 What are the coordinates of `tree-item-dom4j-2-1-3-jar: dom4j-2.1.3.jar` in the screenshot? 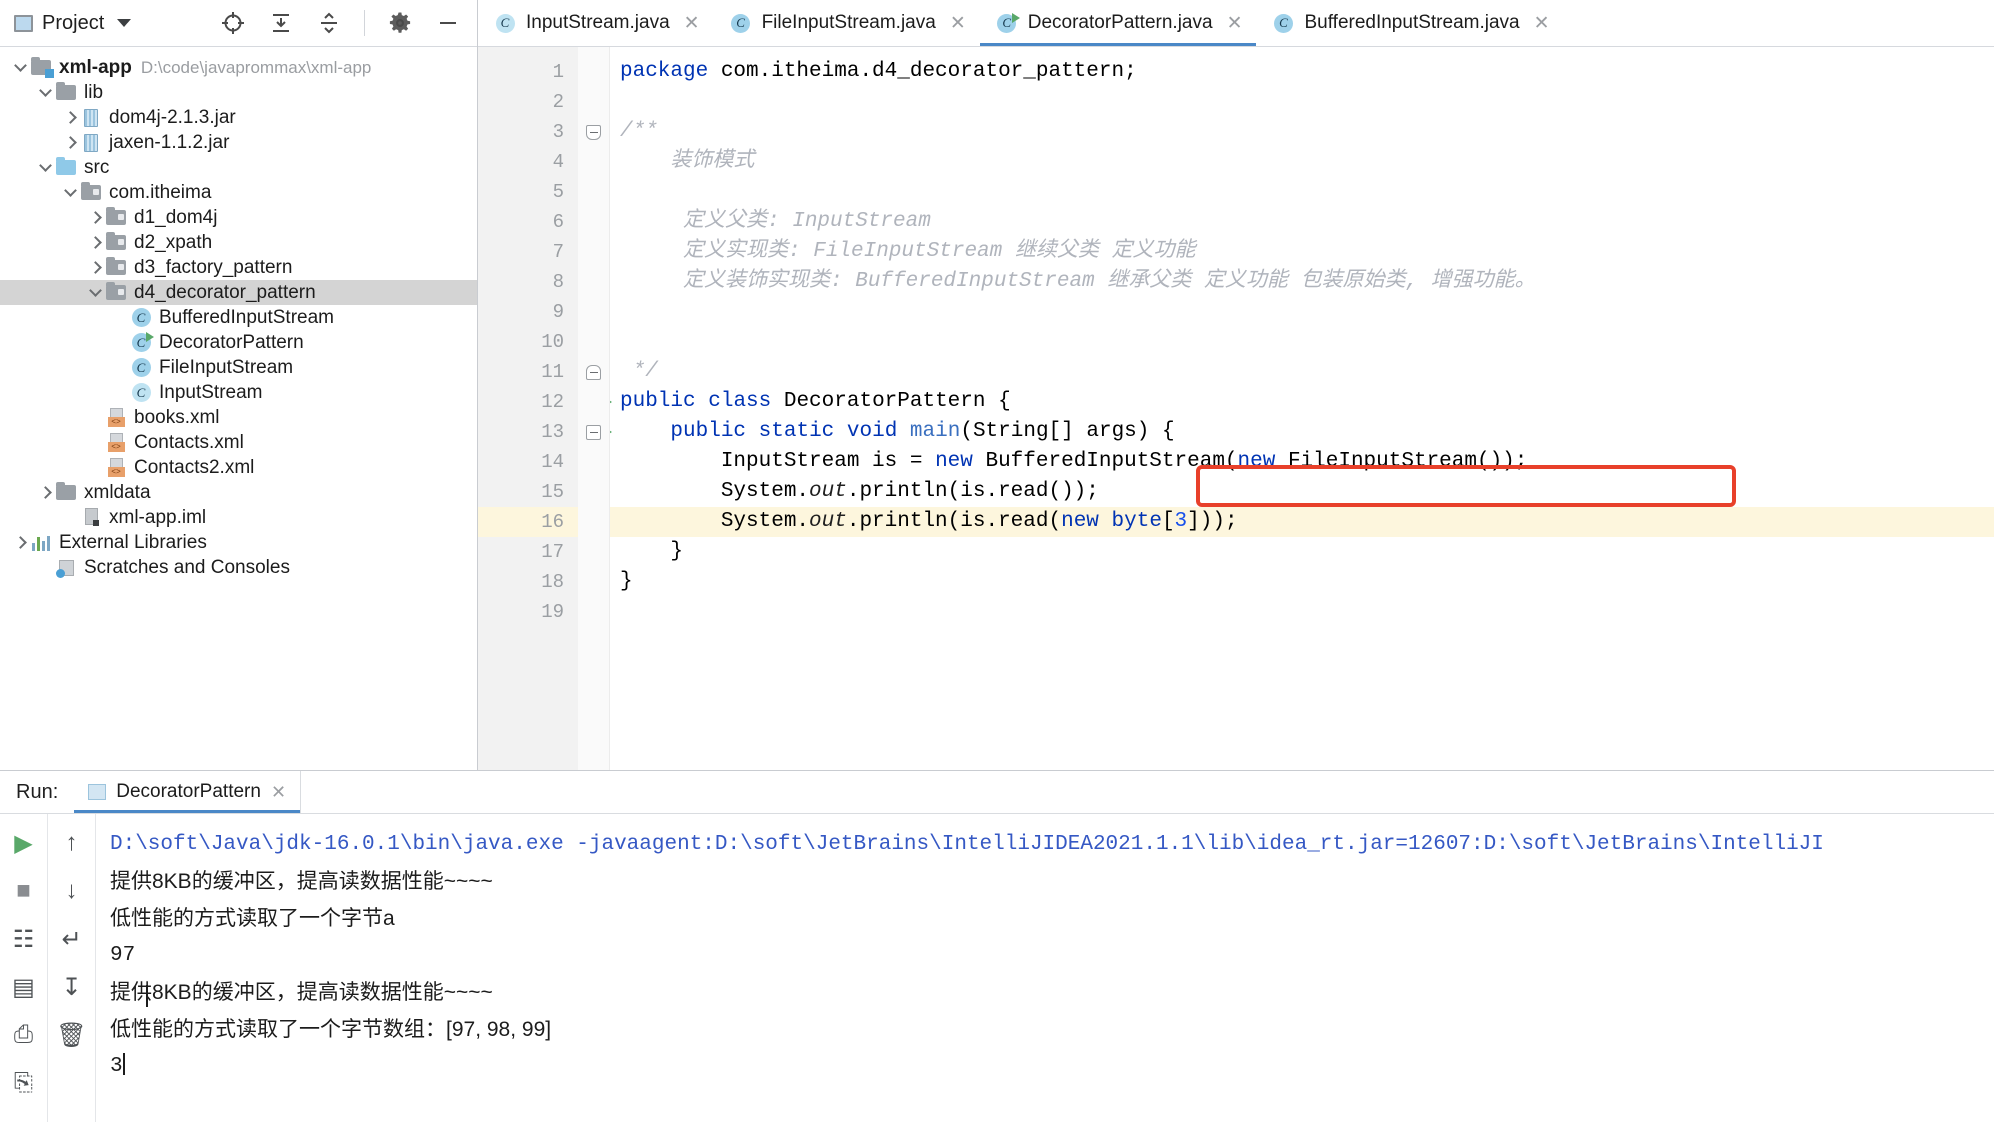 It's located at (238, 117).